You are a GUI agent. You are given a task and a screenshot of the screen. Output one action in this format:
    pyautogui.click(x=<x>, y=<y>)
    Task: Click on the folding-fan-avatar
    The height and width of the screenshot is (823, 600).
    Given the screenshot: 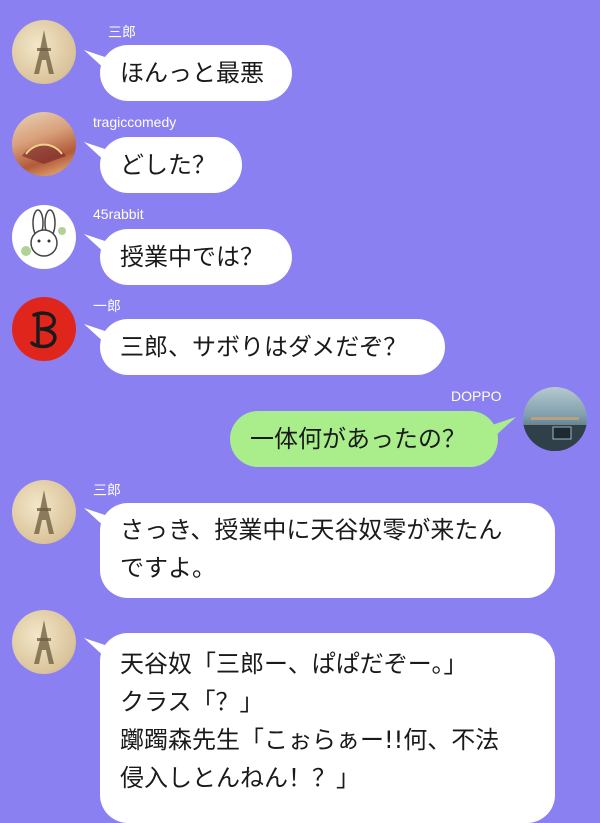 What is the action you would take?
    pyautogui.click(x=44, y=144)
    